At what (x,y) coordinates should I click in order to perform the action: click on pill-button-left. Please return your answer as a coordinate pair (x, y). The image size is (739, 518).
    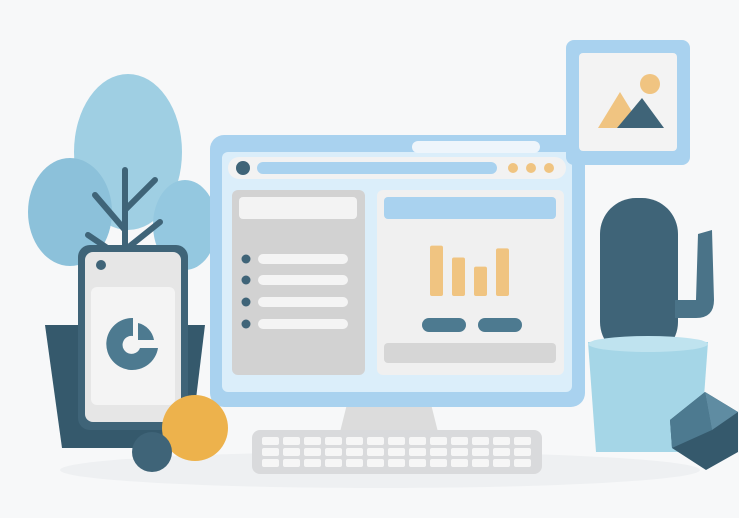
    Looking at the image, I should click on (444, 325).